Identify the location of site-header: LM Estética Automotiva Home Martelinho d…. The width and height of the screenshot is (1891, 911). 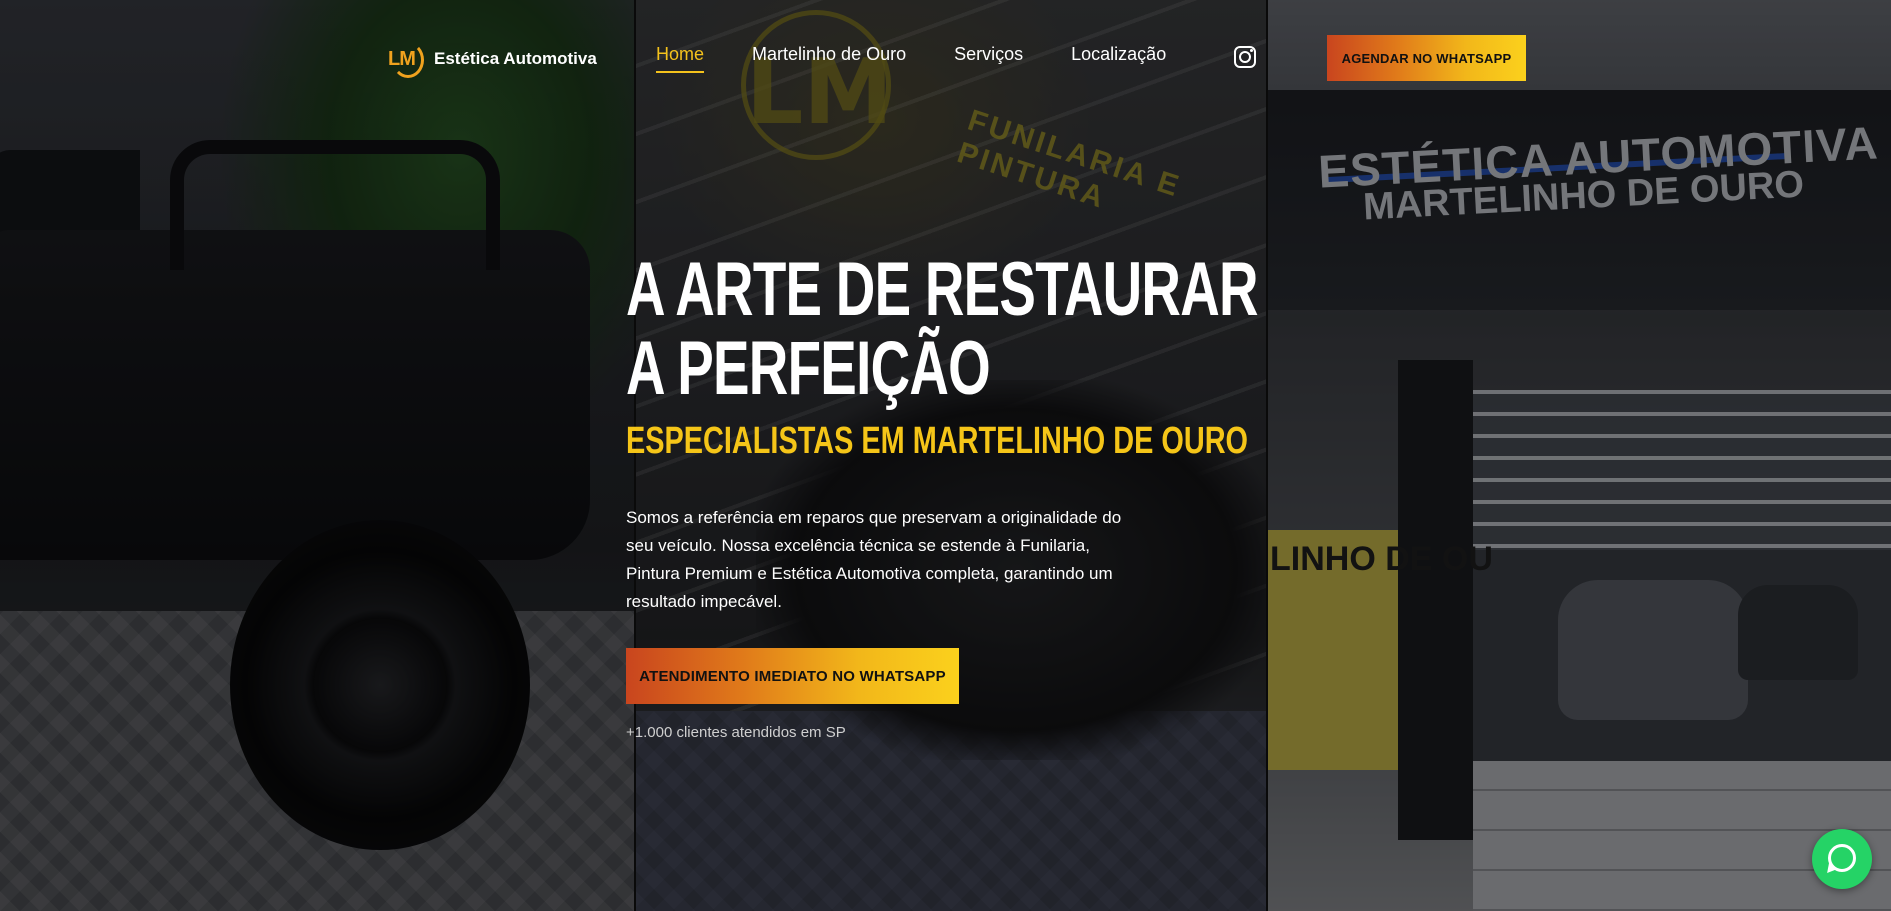
(945, 58).